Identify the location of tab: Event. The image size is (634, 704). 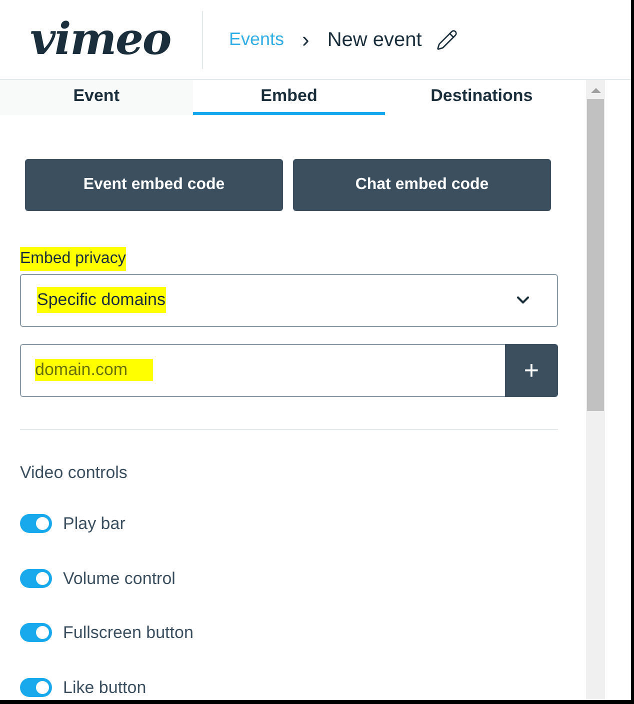
(96, 97).